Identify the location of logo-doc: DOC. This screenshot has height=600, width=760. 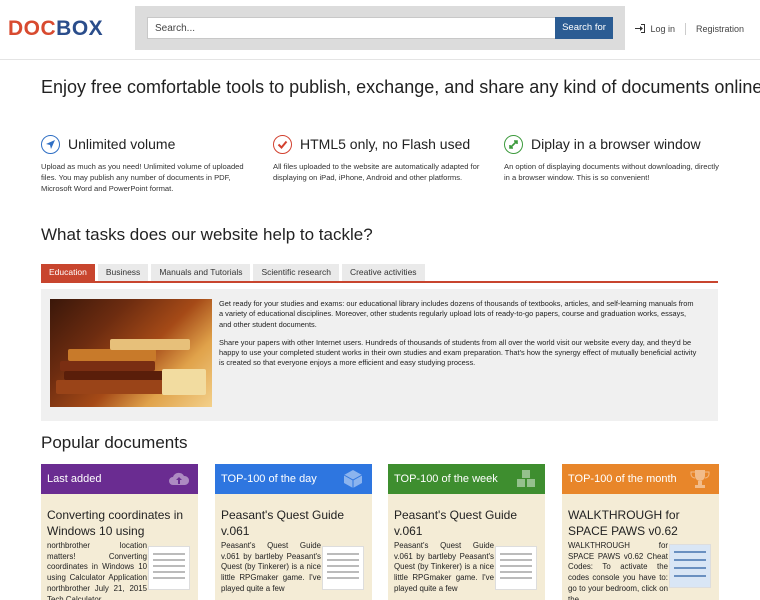
(32, 28).